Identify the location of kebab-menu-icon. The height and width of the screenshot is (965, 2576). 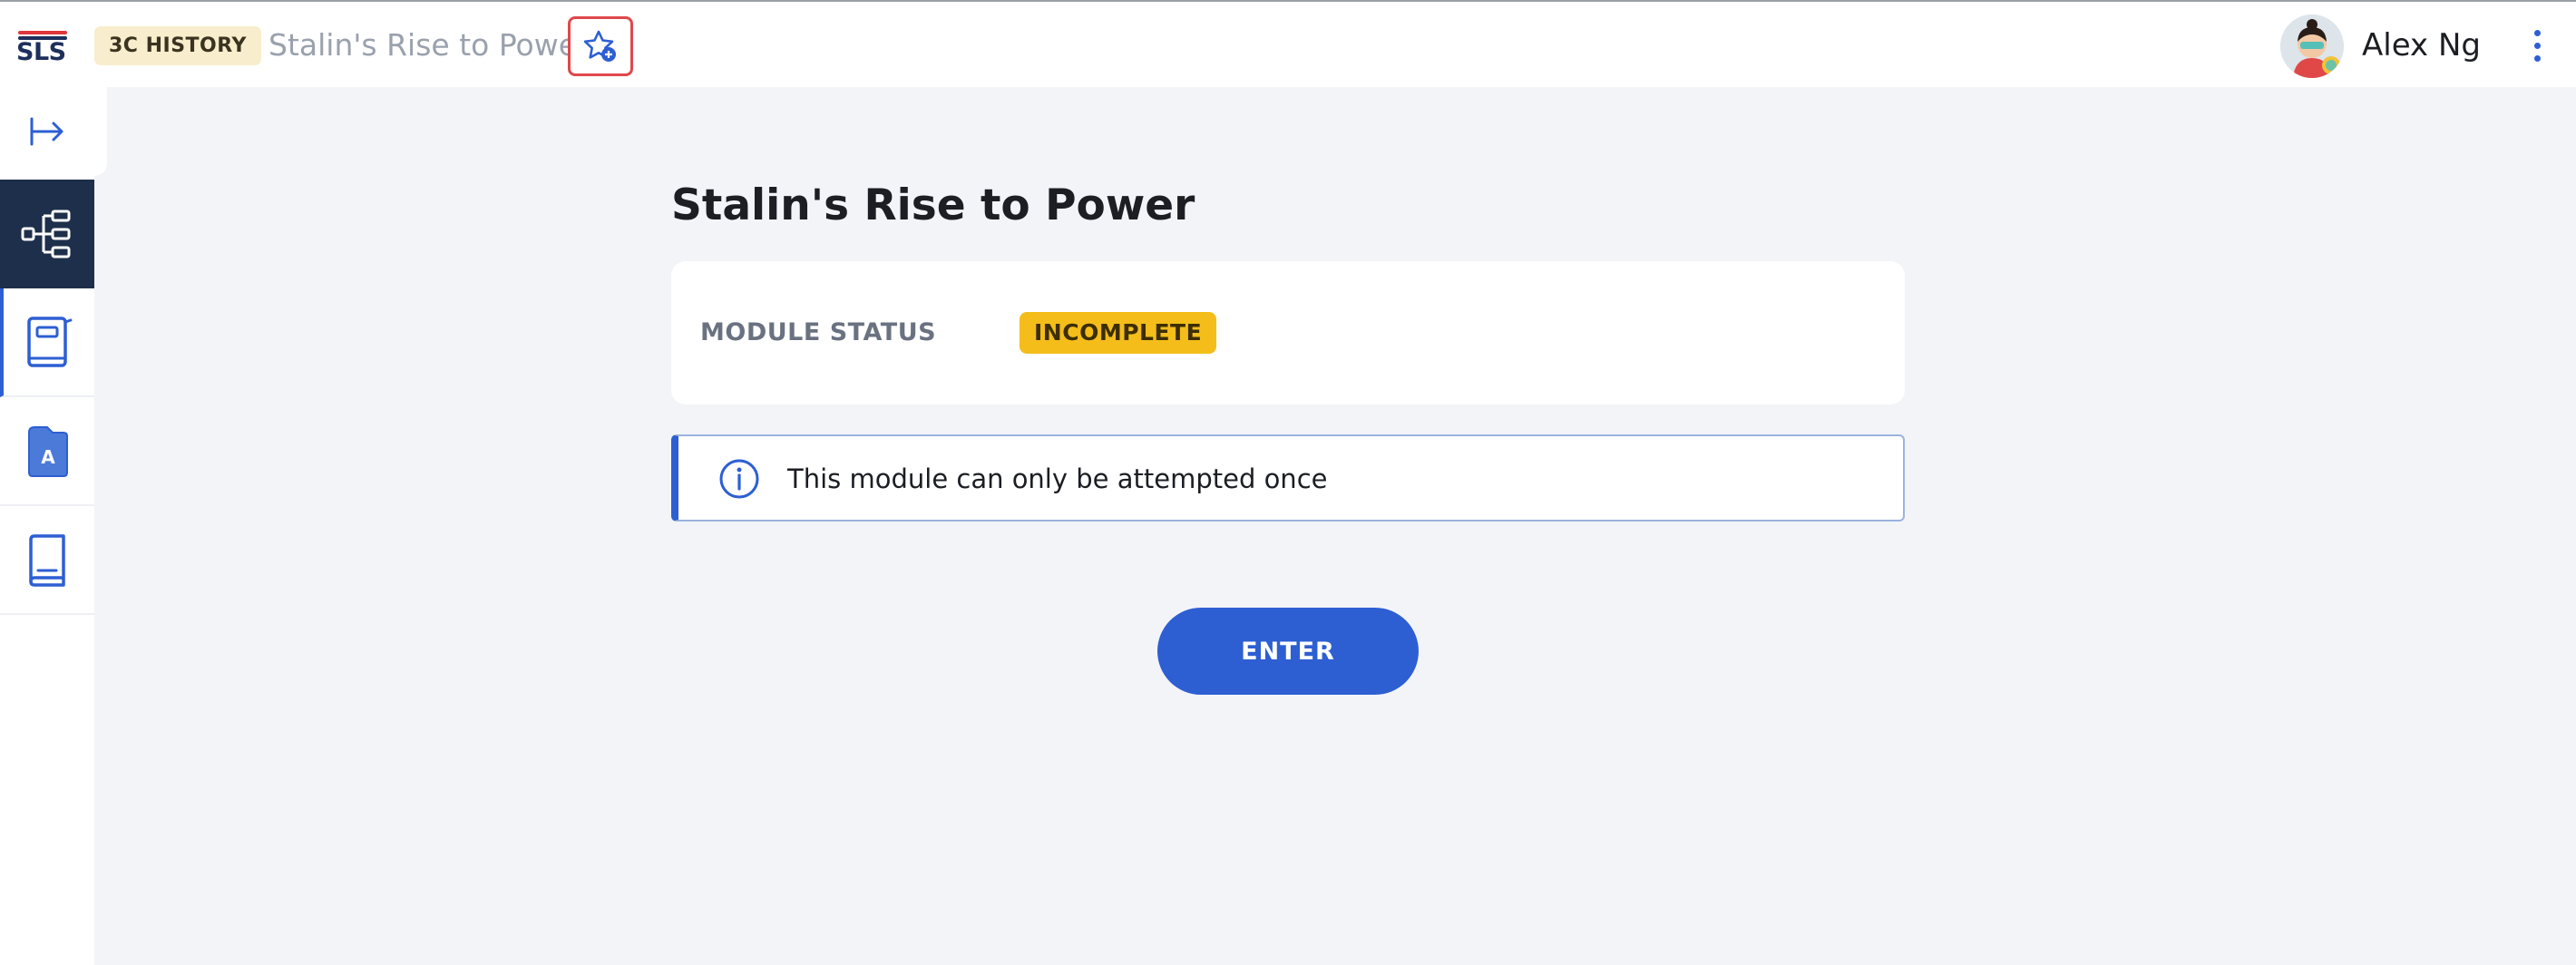
(2537, 45).